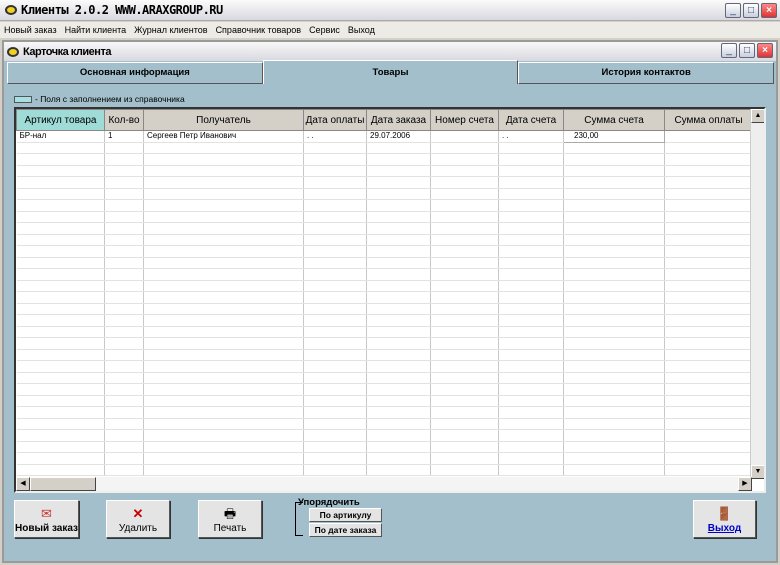  What do you see at coordinates (769, 10) in the screenshot?
I see `close-button: ×` at bounding box center [769, 10].